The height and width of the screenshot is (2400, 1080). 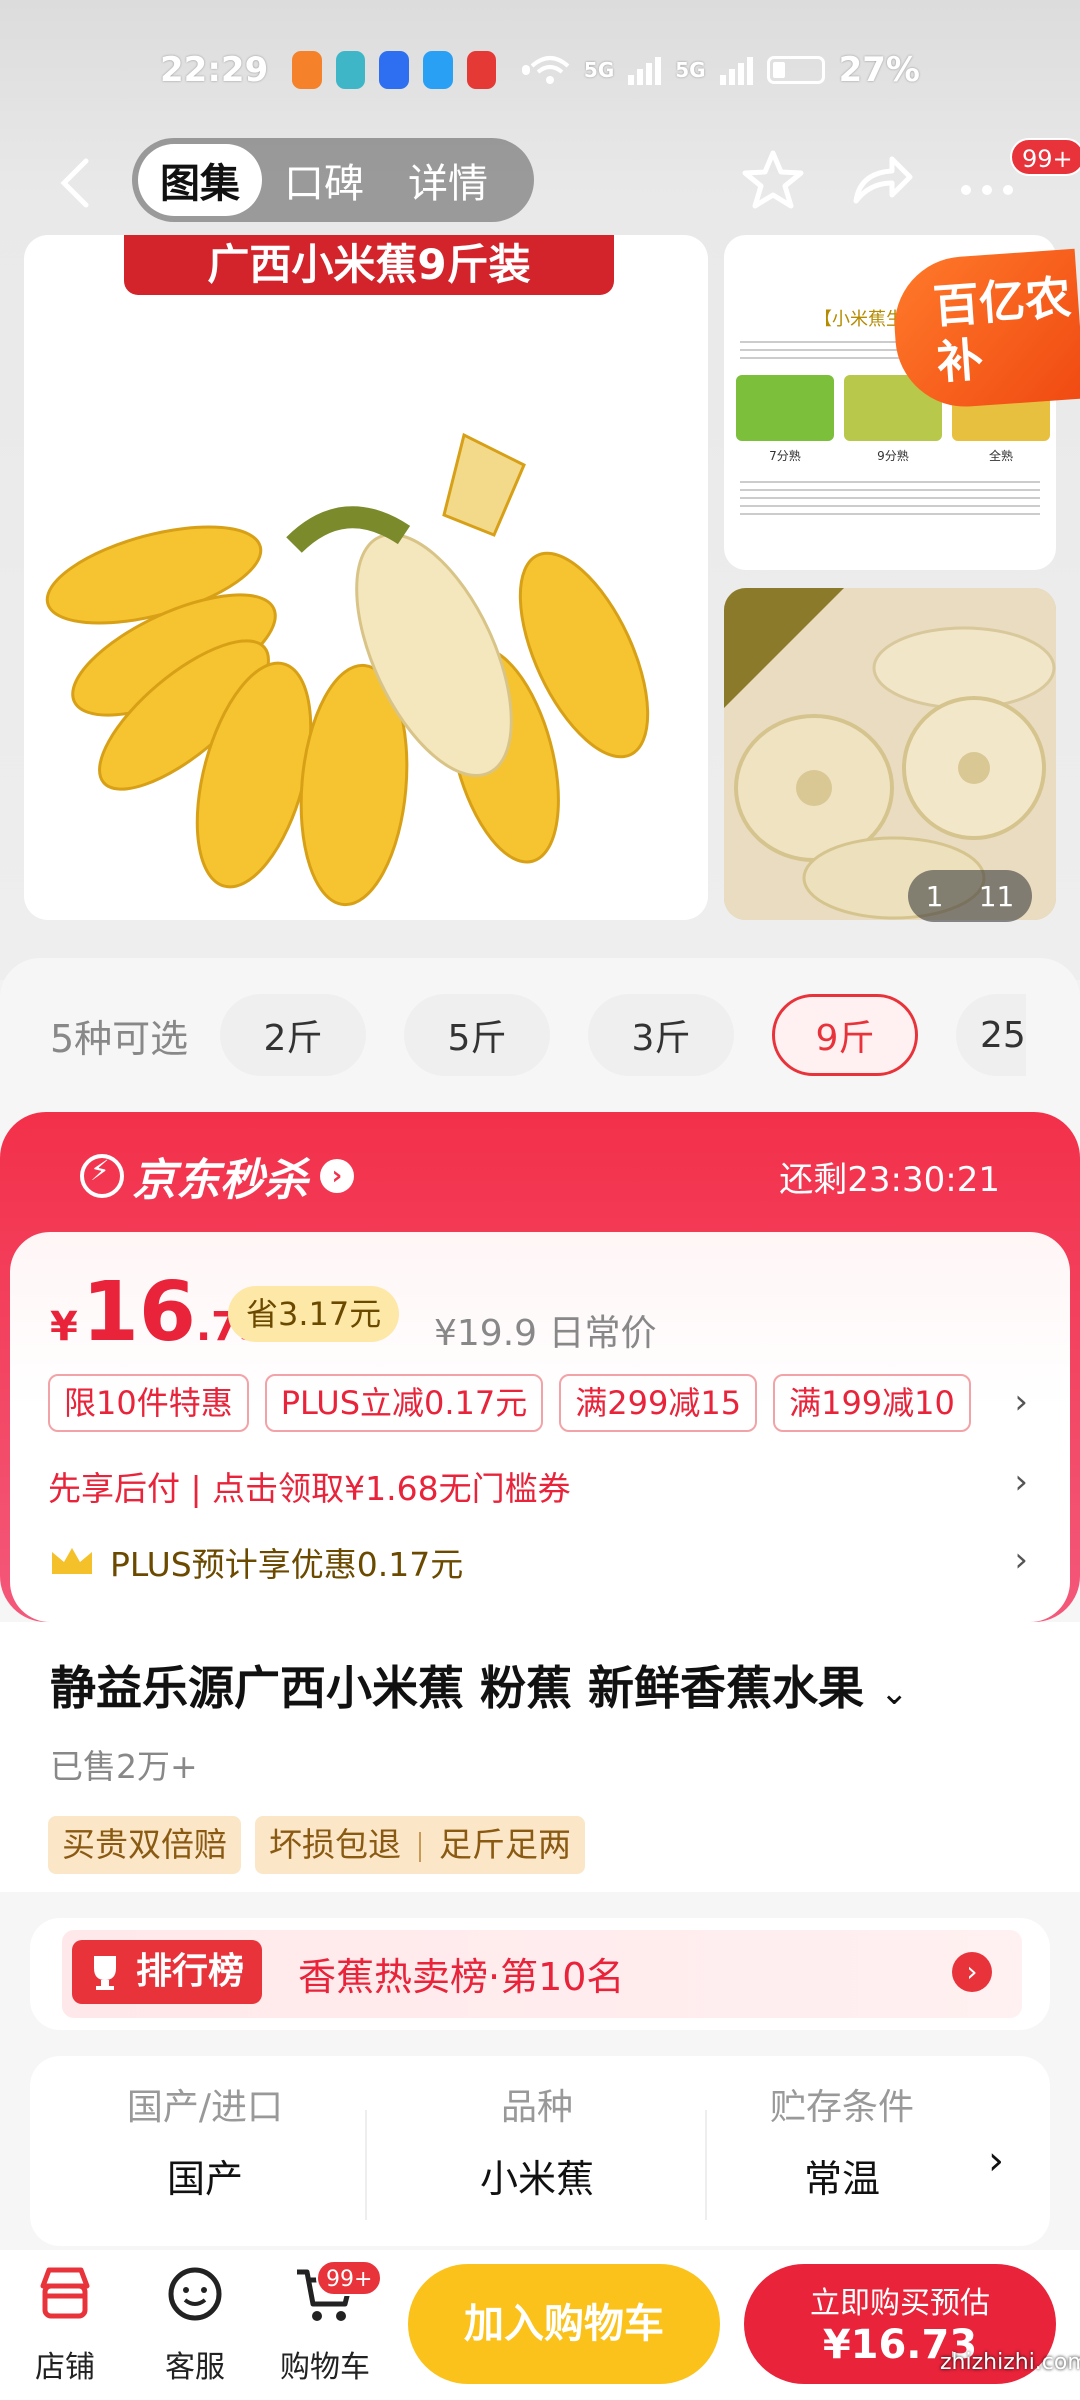 What do you see at coordinates (536, 2107) in the screenshot?
I see `spec-label: 品种` at bounding box center [536, 2107].